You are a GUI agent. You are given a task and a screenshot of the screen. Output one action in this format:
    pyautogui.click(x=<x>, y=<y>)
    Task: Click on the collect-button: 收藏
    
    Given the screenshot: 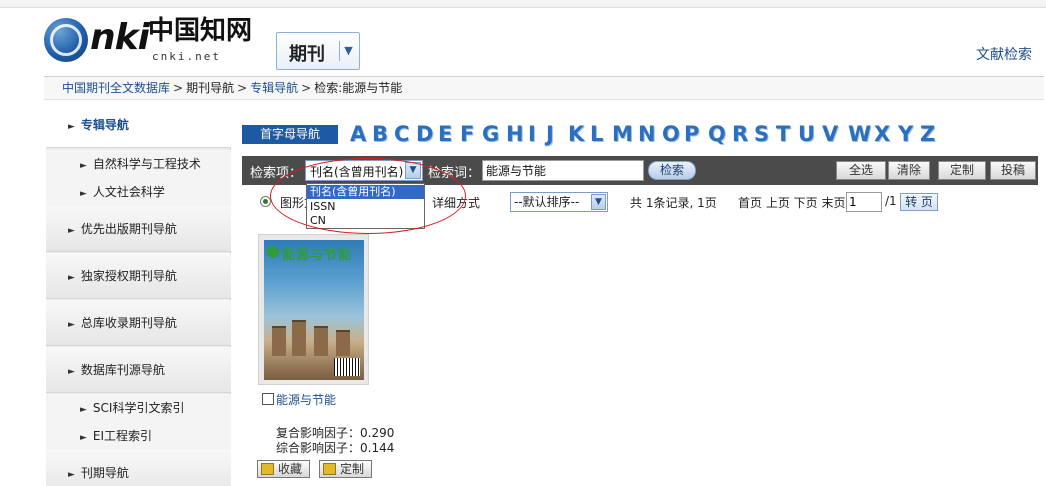 What is the action you would take?
    pyautogui.click(x=283, y=469)
    